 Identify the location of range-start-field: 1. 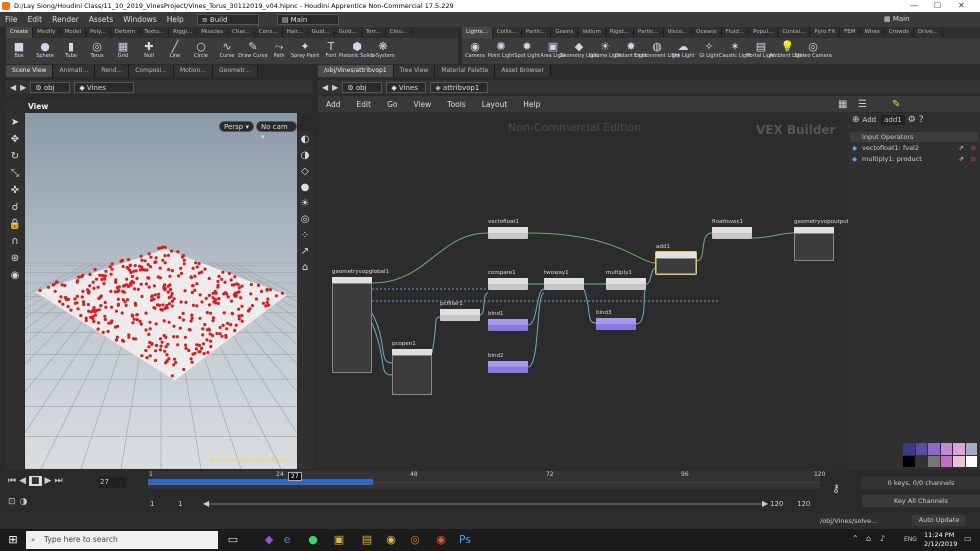
(180, 504).